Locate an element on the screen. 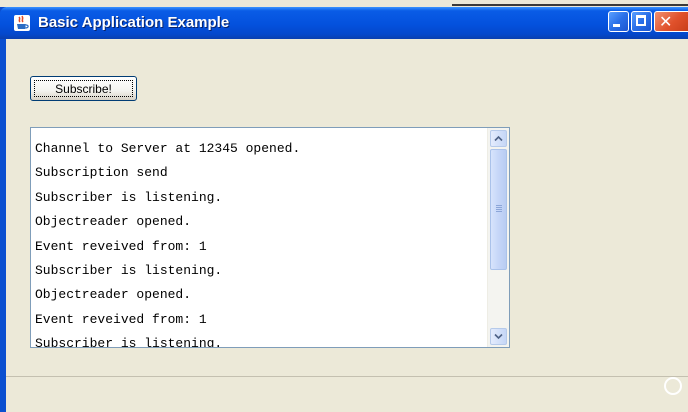 The height and width of the screenshot is (412, 688). scroll-up-button is located at coordinates (498, 138).